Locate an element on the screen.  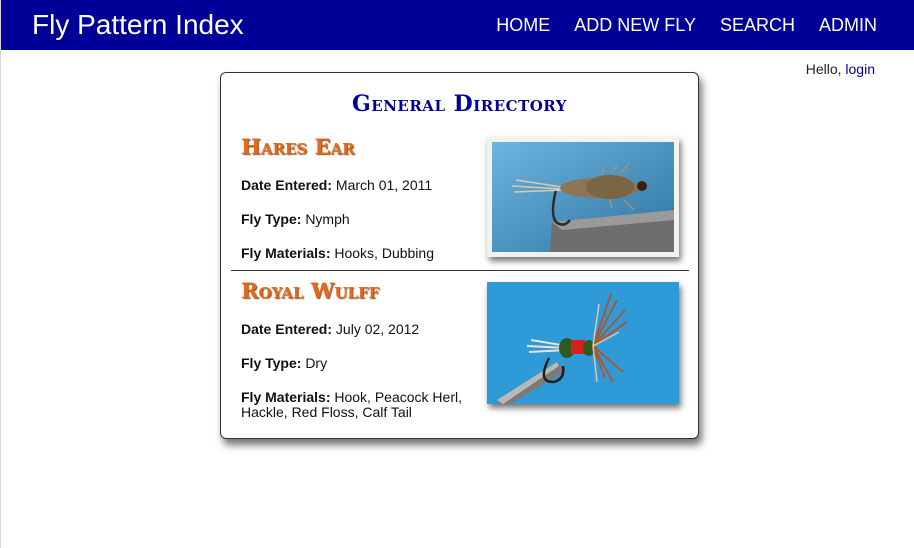
nav-admin-link: ADMIN is located at coordinates (848, 25).